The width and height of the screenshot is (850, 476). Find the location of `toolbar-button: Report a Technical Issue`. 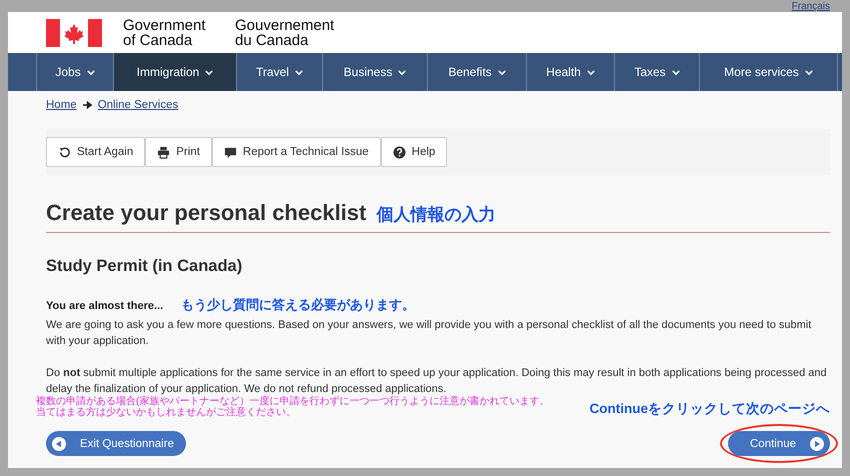

toolbar-button: Report a Technical Issue is located at coordinates (296, 152).